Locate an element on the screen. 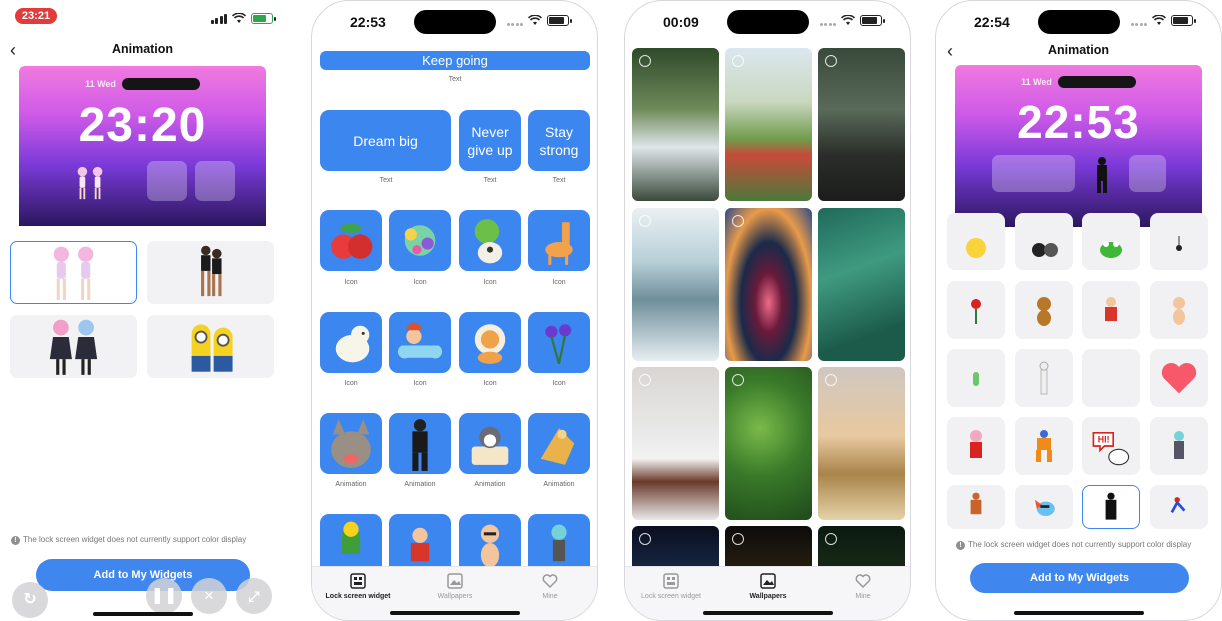 The image size is (1222, 621). lock-screen-preview: 11 Wed 22:53 is located at coordinates (1078, 146).